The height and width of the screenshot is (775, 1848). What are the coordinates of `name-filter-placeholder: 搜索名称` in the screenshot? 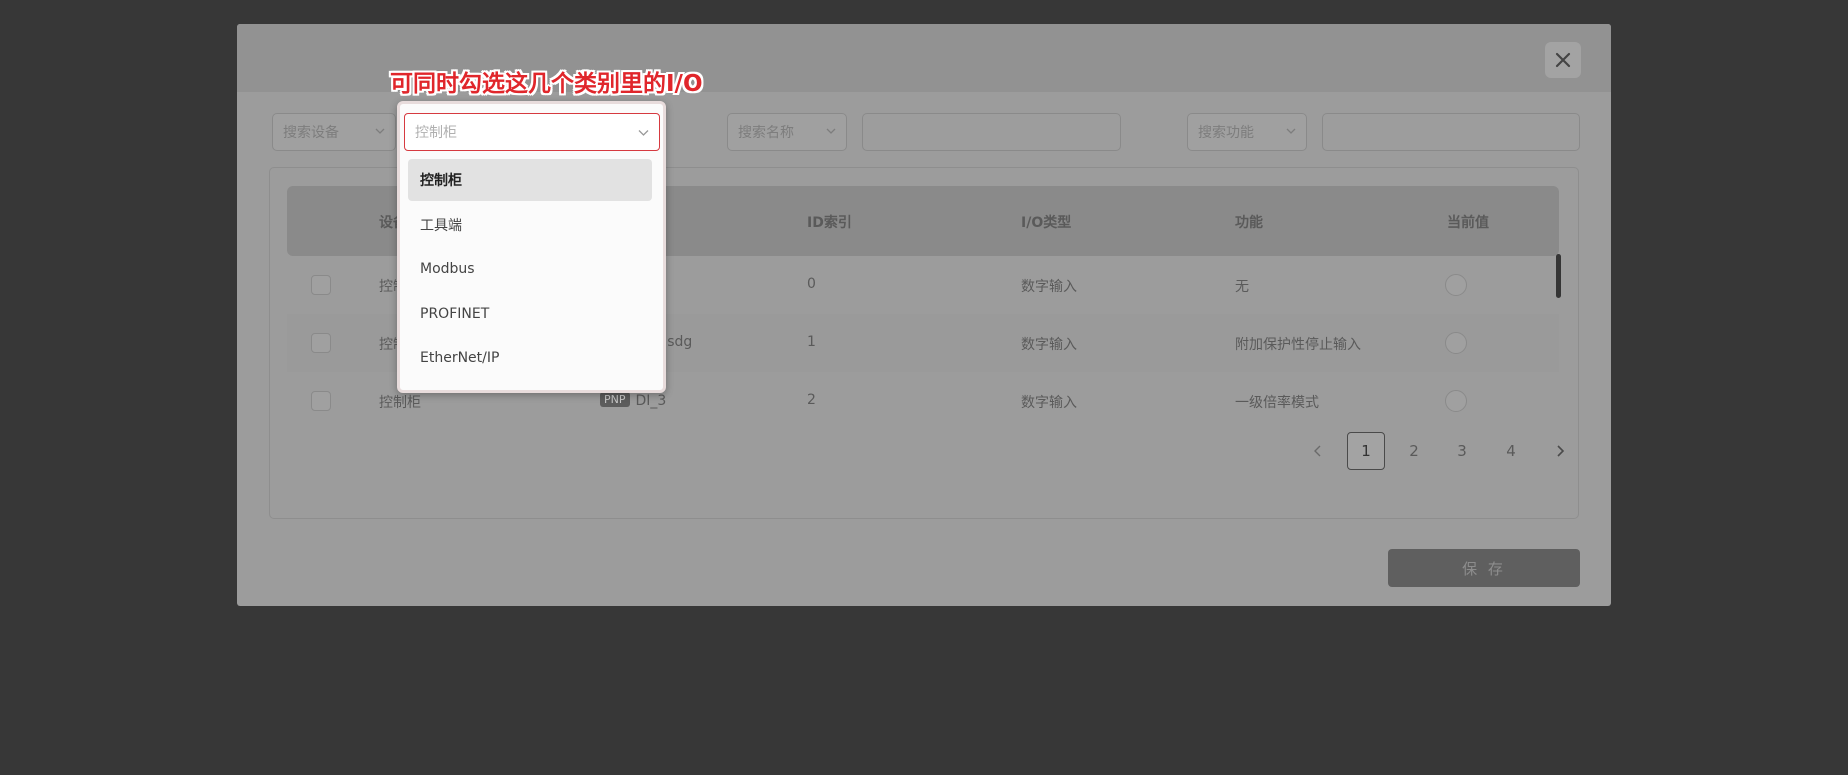 It's located at (766, 133).